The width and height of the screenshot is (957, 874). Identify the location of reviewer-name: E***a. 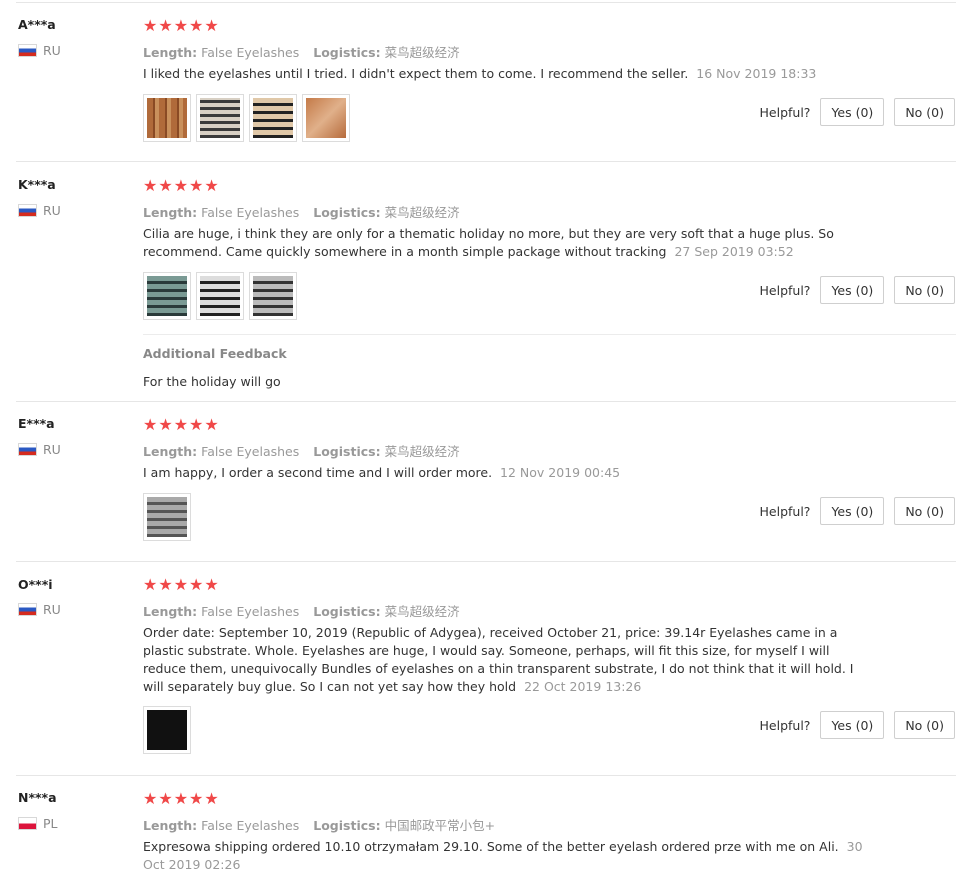
(36, 423).